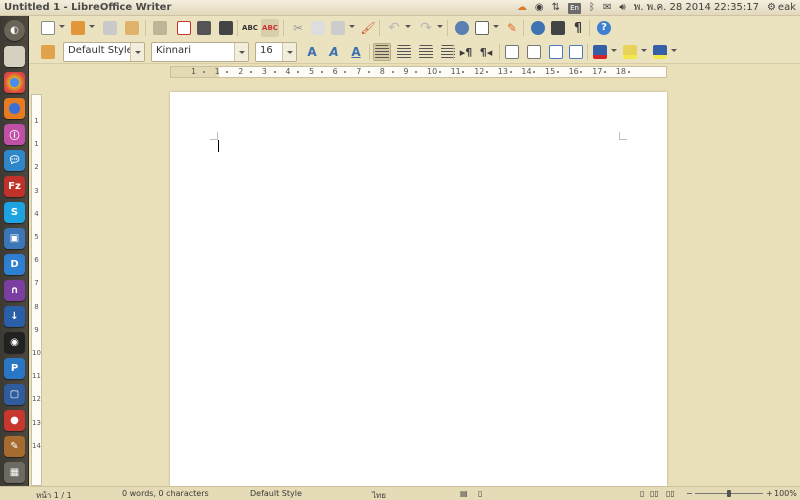 This screenshot has height=500, width=800. I want to click on media-icon: ●, so click(14, 420).